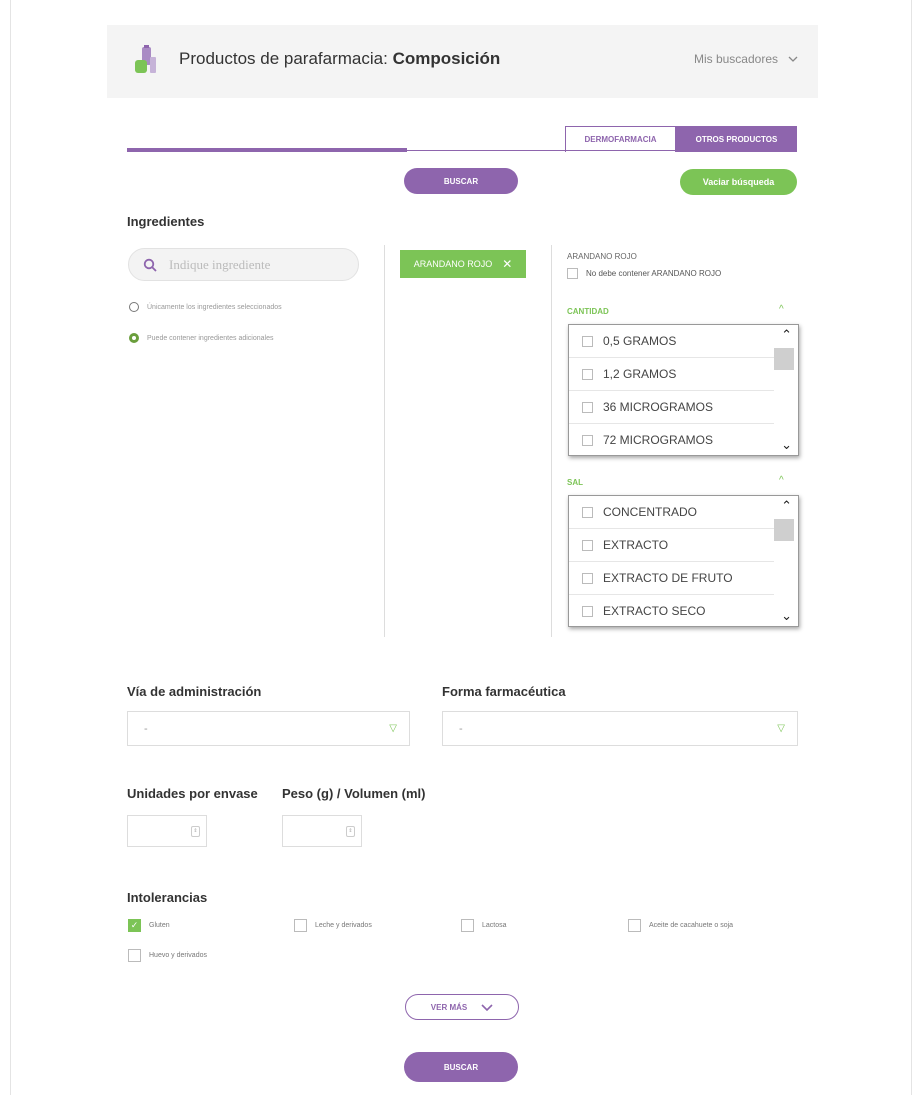 The height and width of the screenshot is (1095, 914). I want to click on search-button-top: BUSCAR, so click(461, 181).